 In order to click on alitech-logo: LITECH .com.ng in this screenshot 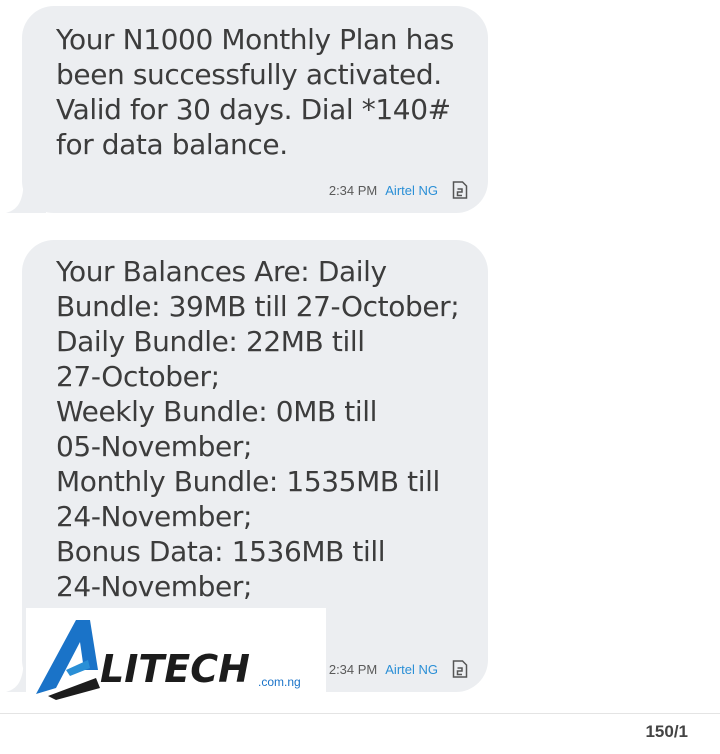, I will do `click(168, 660)`.